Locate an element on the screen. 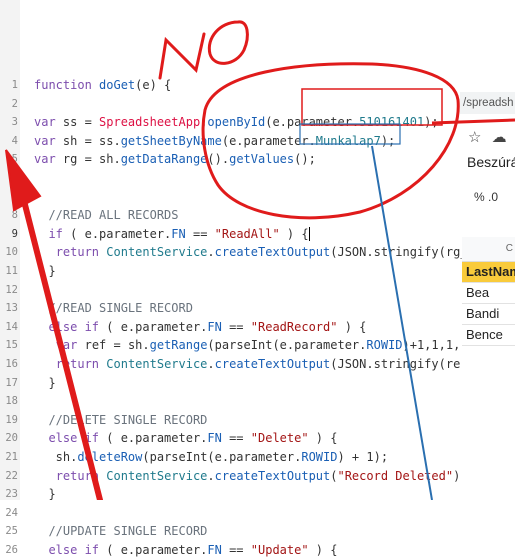 This screenshot has width=515, height=559. code-line: 23 } is located at coordinates (230, 494).